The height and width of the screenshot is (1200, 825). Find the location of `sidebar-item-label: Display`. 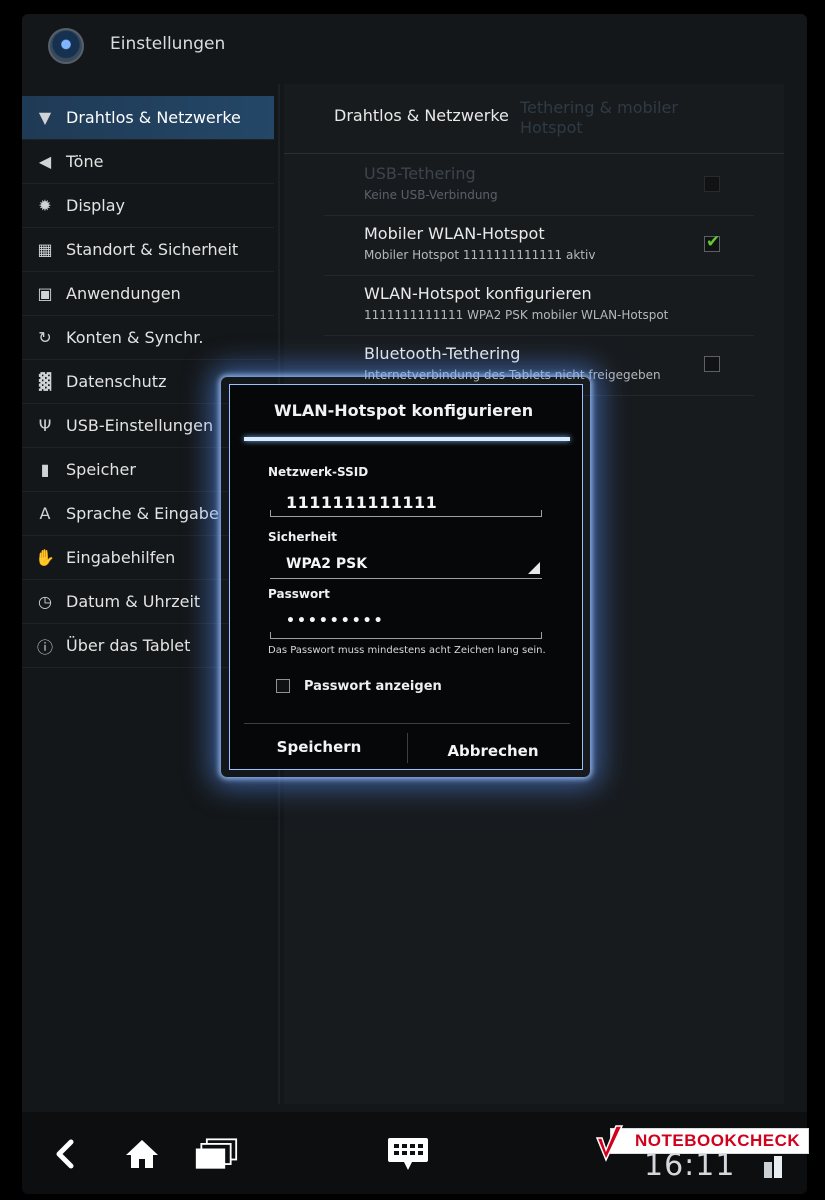

sidebar-item-label: Display is located at coordinates (95, 205).